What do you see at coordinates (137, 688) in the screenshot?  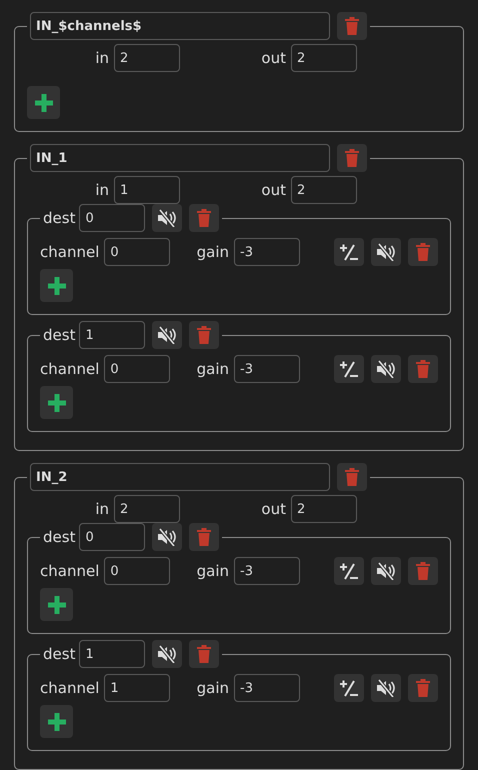 I see `channel-field: 1` at bounding box center [137, 688].